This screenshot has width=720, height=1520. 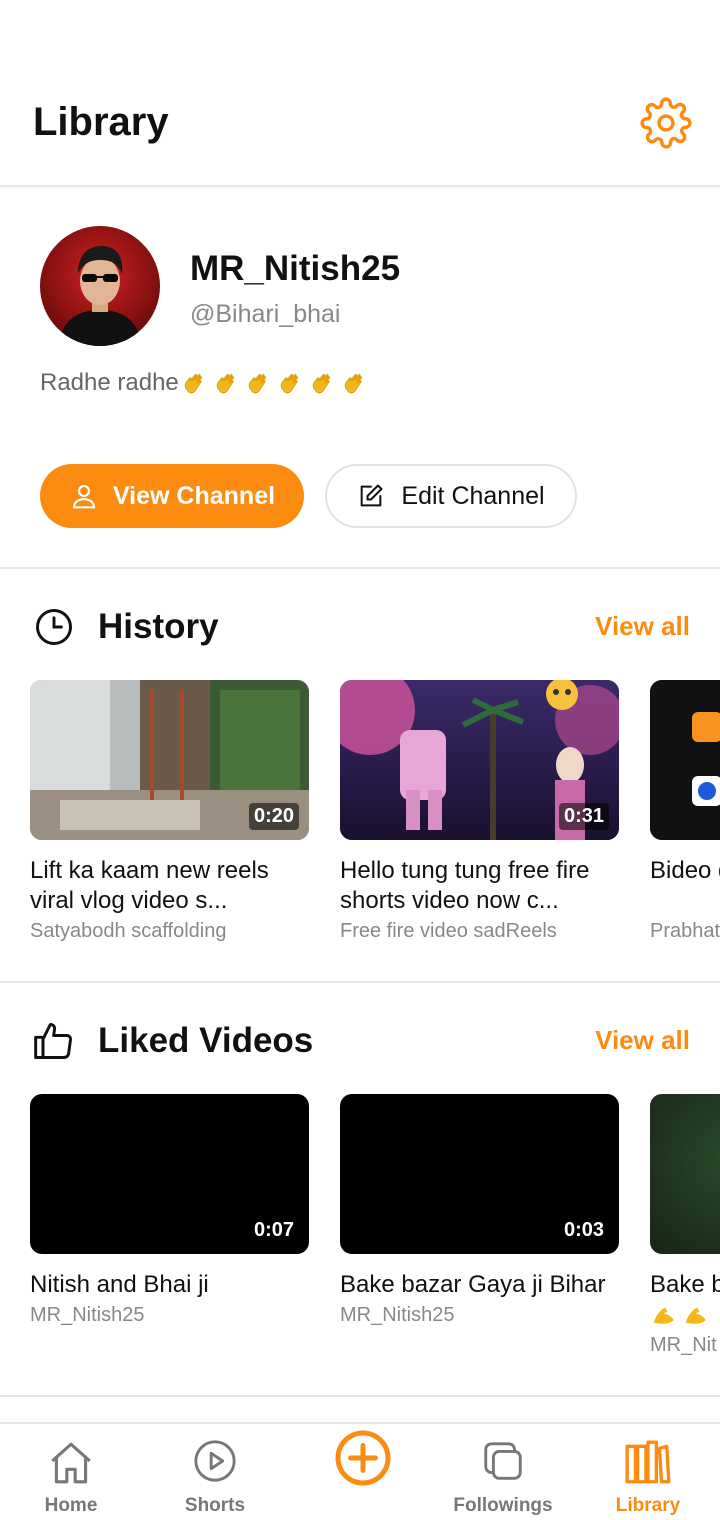 What do you see at coordinates (100, 286) in the screenshot?
I see `avatar` at bounding box center [100, 286].